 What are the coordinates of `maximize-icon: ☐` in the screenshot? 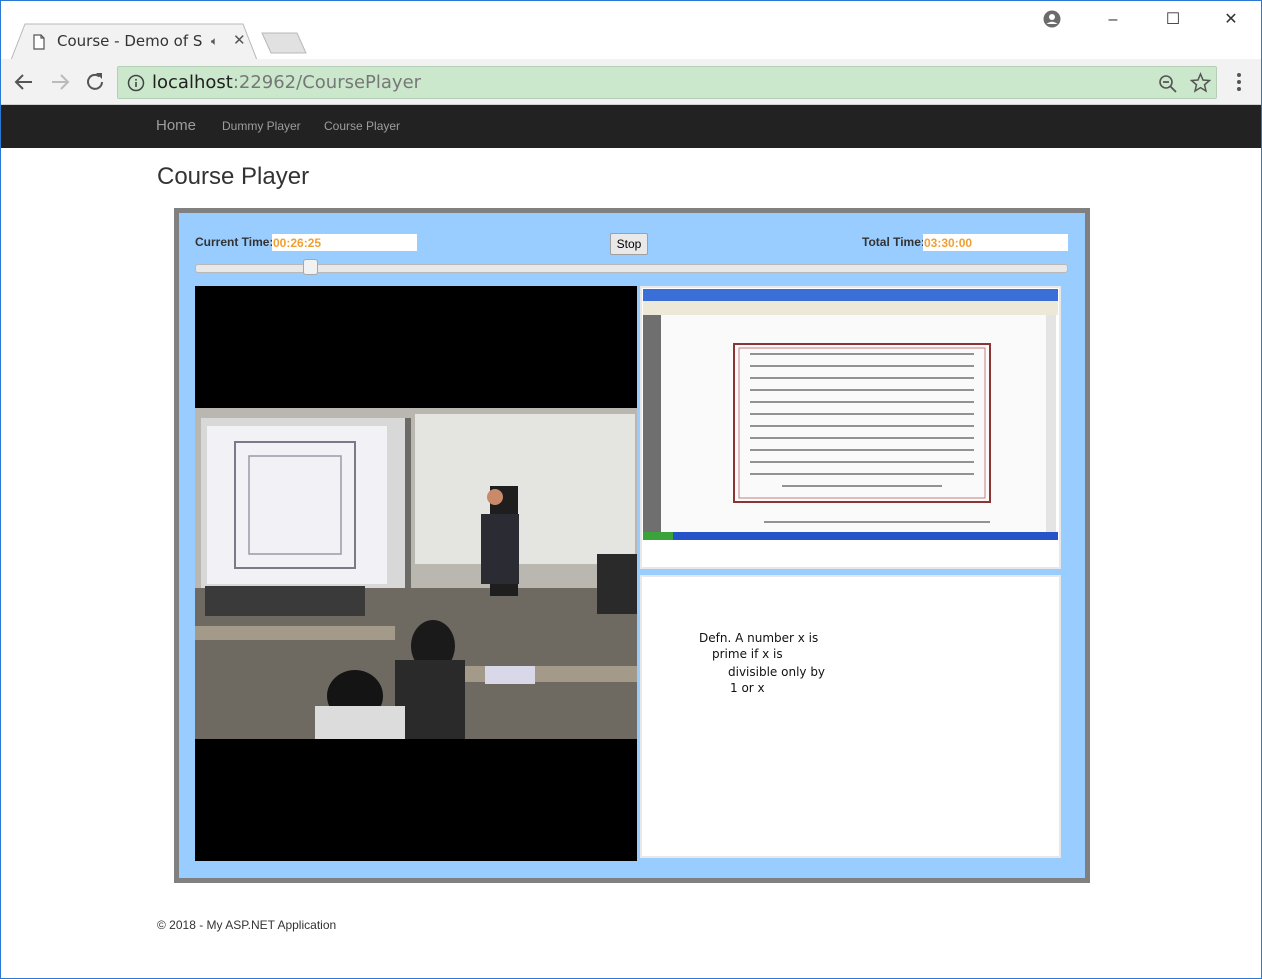 It's located at (1173, 20).